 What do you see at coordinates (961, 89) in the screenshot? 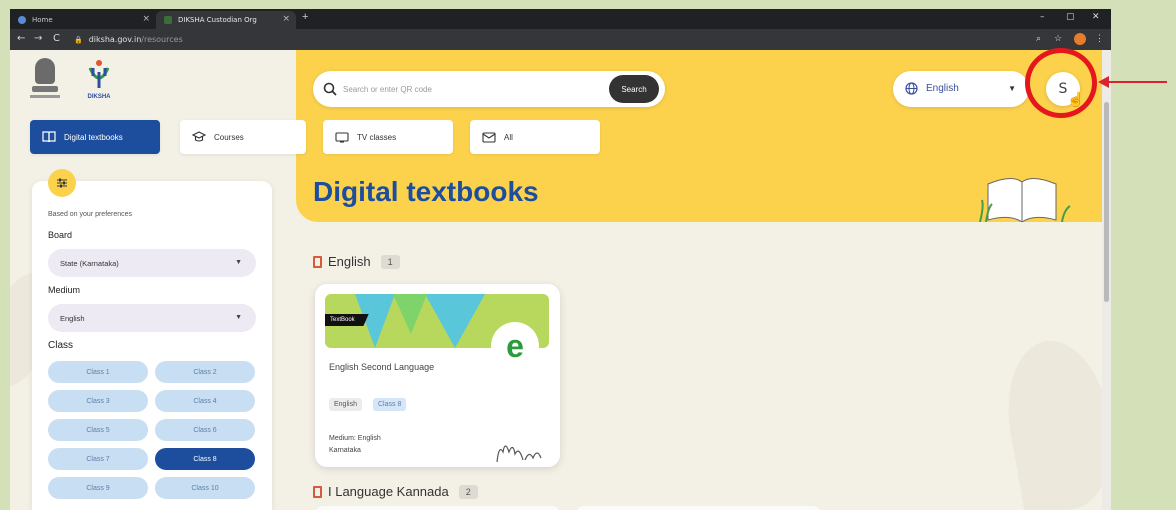
I see `language-select: English ▼` at bounding box center [961, 89].